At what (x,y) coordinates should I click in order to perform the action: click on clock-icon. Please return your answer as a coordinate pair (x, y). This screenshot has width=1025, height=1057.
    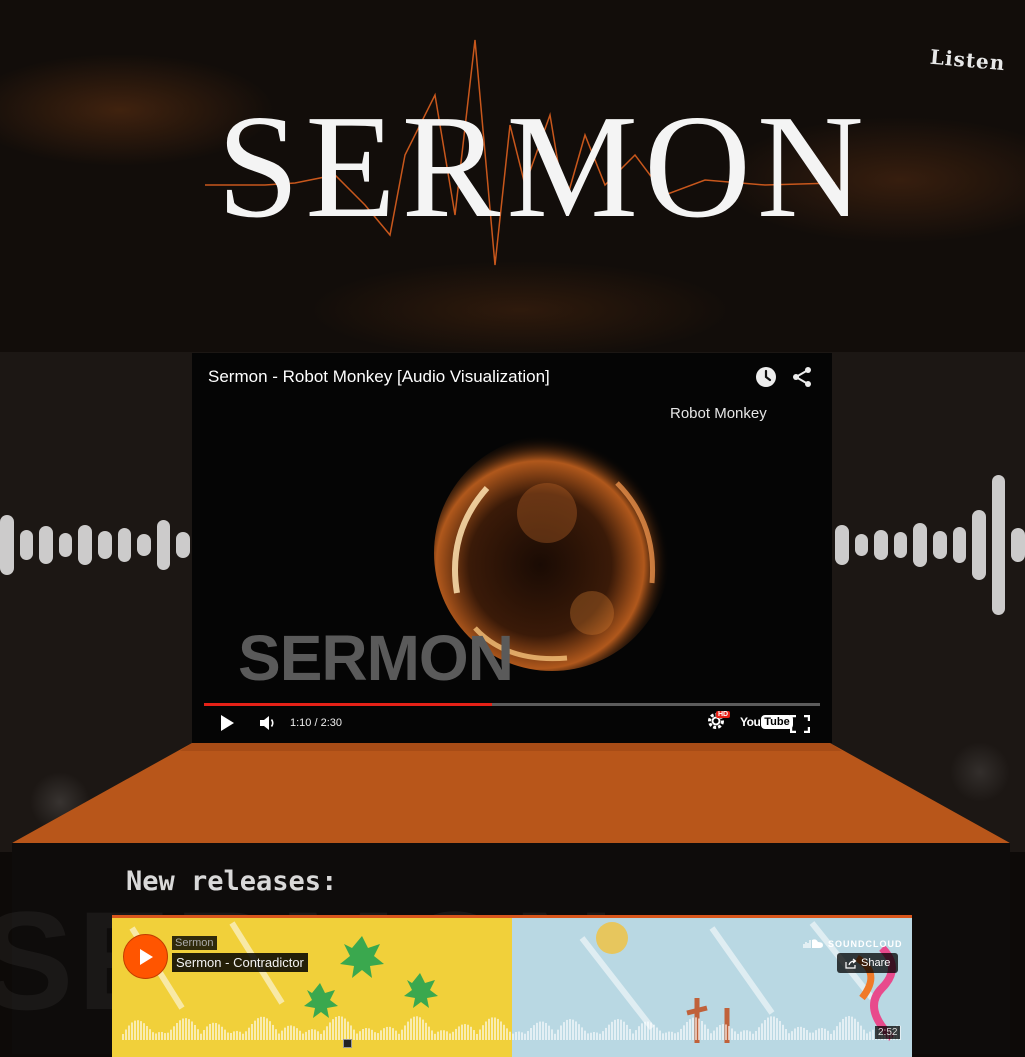
    Looking at the image, I should click on (766, 377).